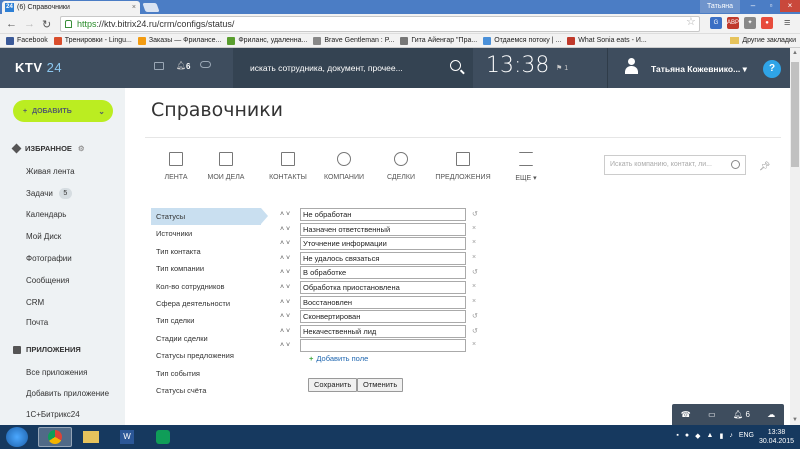  What do you see at coordinates (767, 23) in the screenshot?
I see `extension-badge-icon: ●` at bounding box center [767, 23].